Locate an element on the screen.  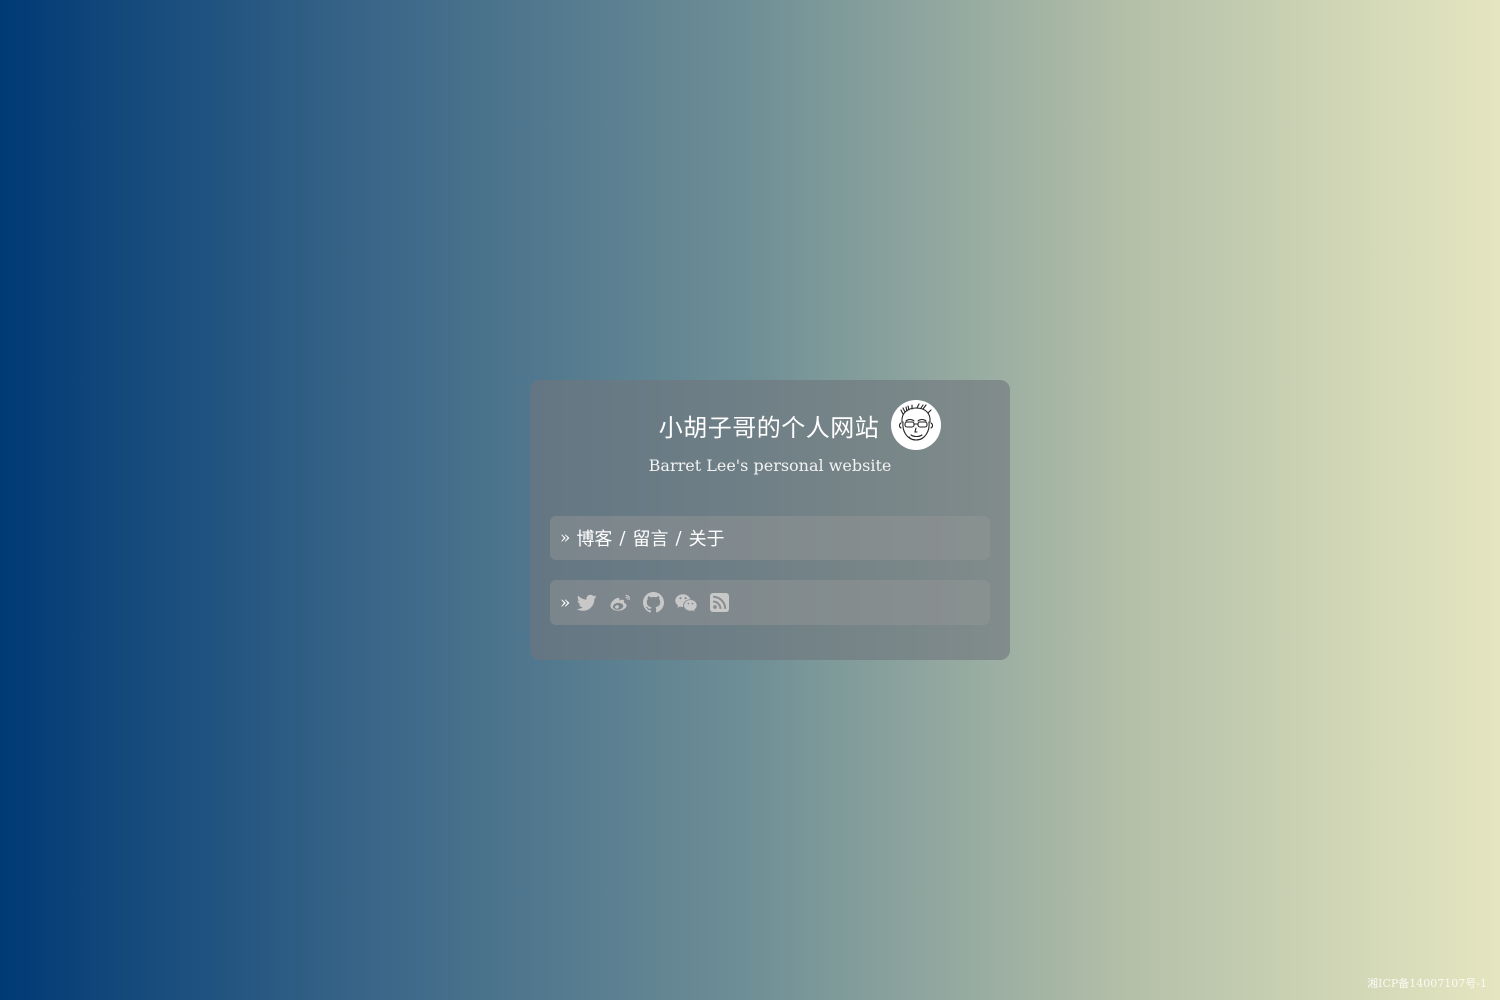
site-subtitle: Barret Lee's personal website is located at coordinates (770, 465).